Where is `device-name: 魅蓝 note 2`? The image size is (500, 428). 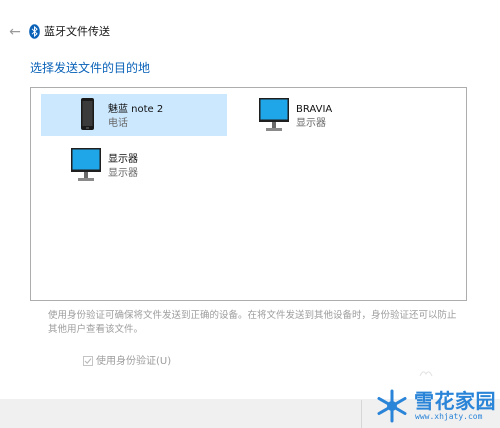 device-name: 魅蓝 note 2 is located at coordinates (136, 109).